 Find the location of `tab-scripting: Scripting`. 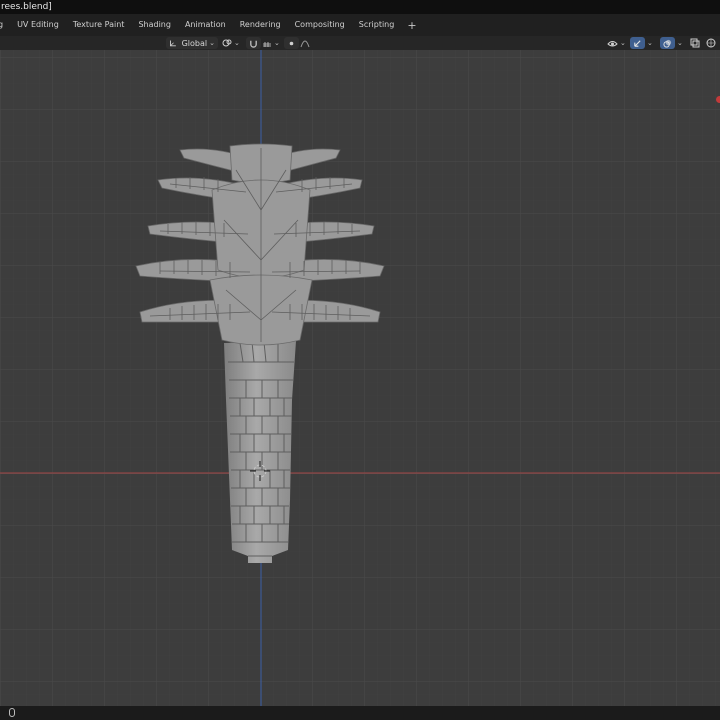

tab-scripting: Scripting is located at coordinates (377, 25).